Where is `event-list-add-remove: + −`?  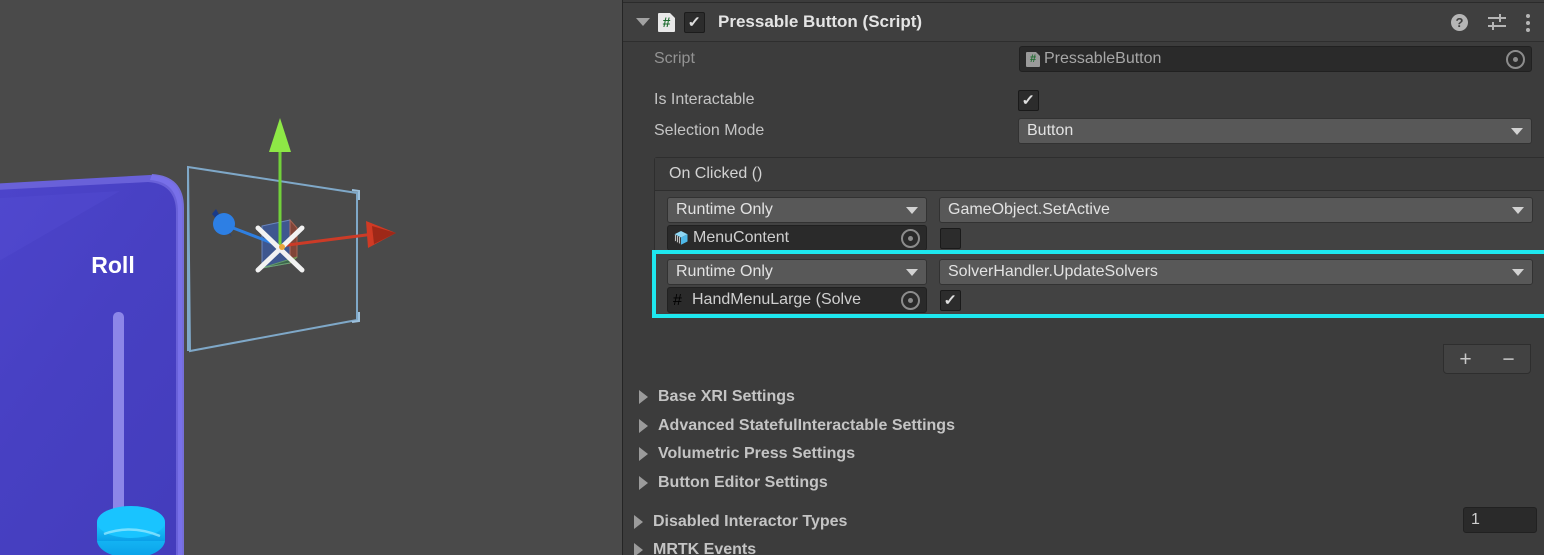
event-list-add-remove: + − is located at coordinates (1487, 359).